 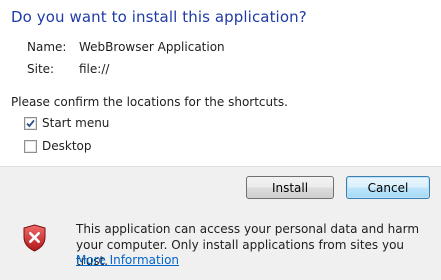 I want to click on start-menu-label: Start menu, so click(x=76, y=123).